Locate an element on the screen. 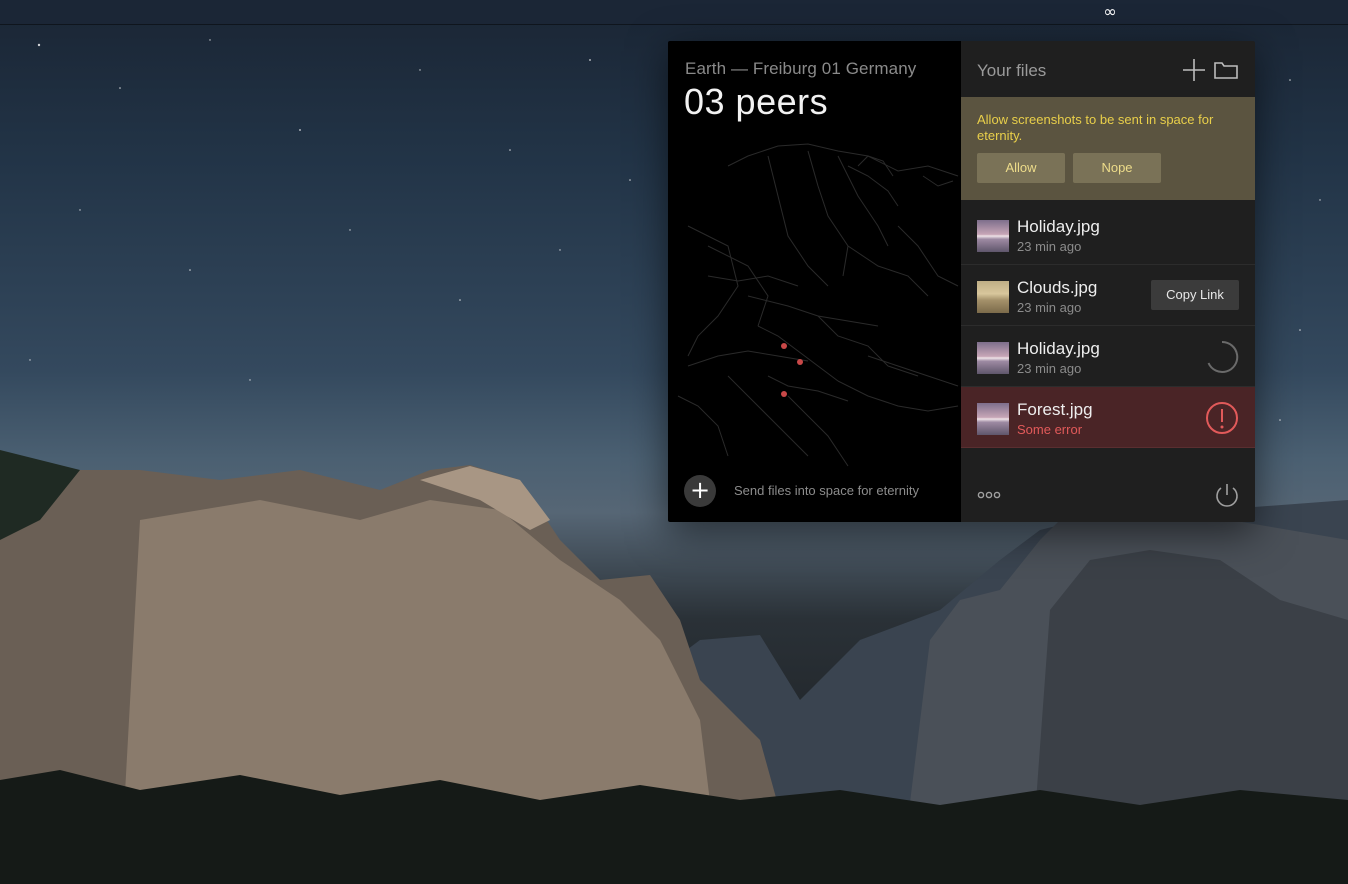 This screenshot has height=884, width=1348. folder-icon is located at coordinates (1226, 70).